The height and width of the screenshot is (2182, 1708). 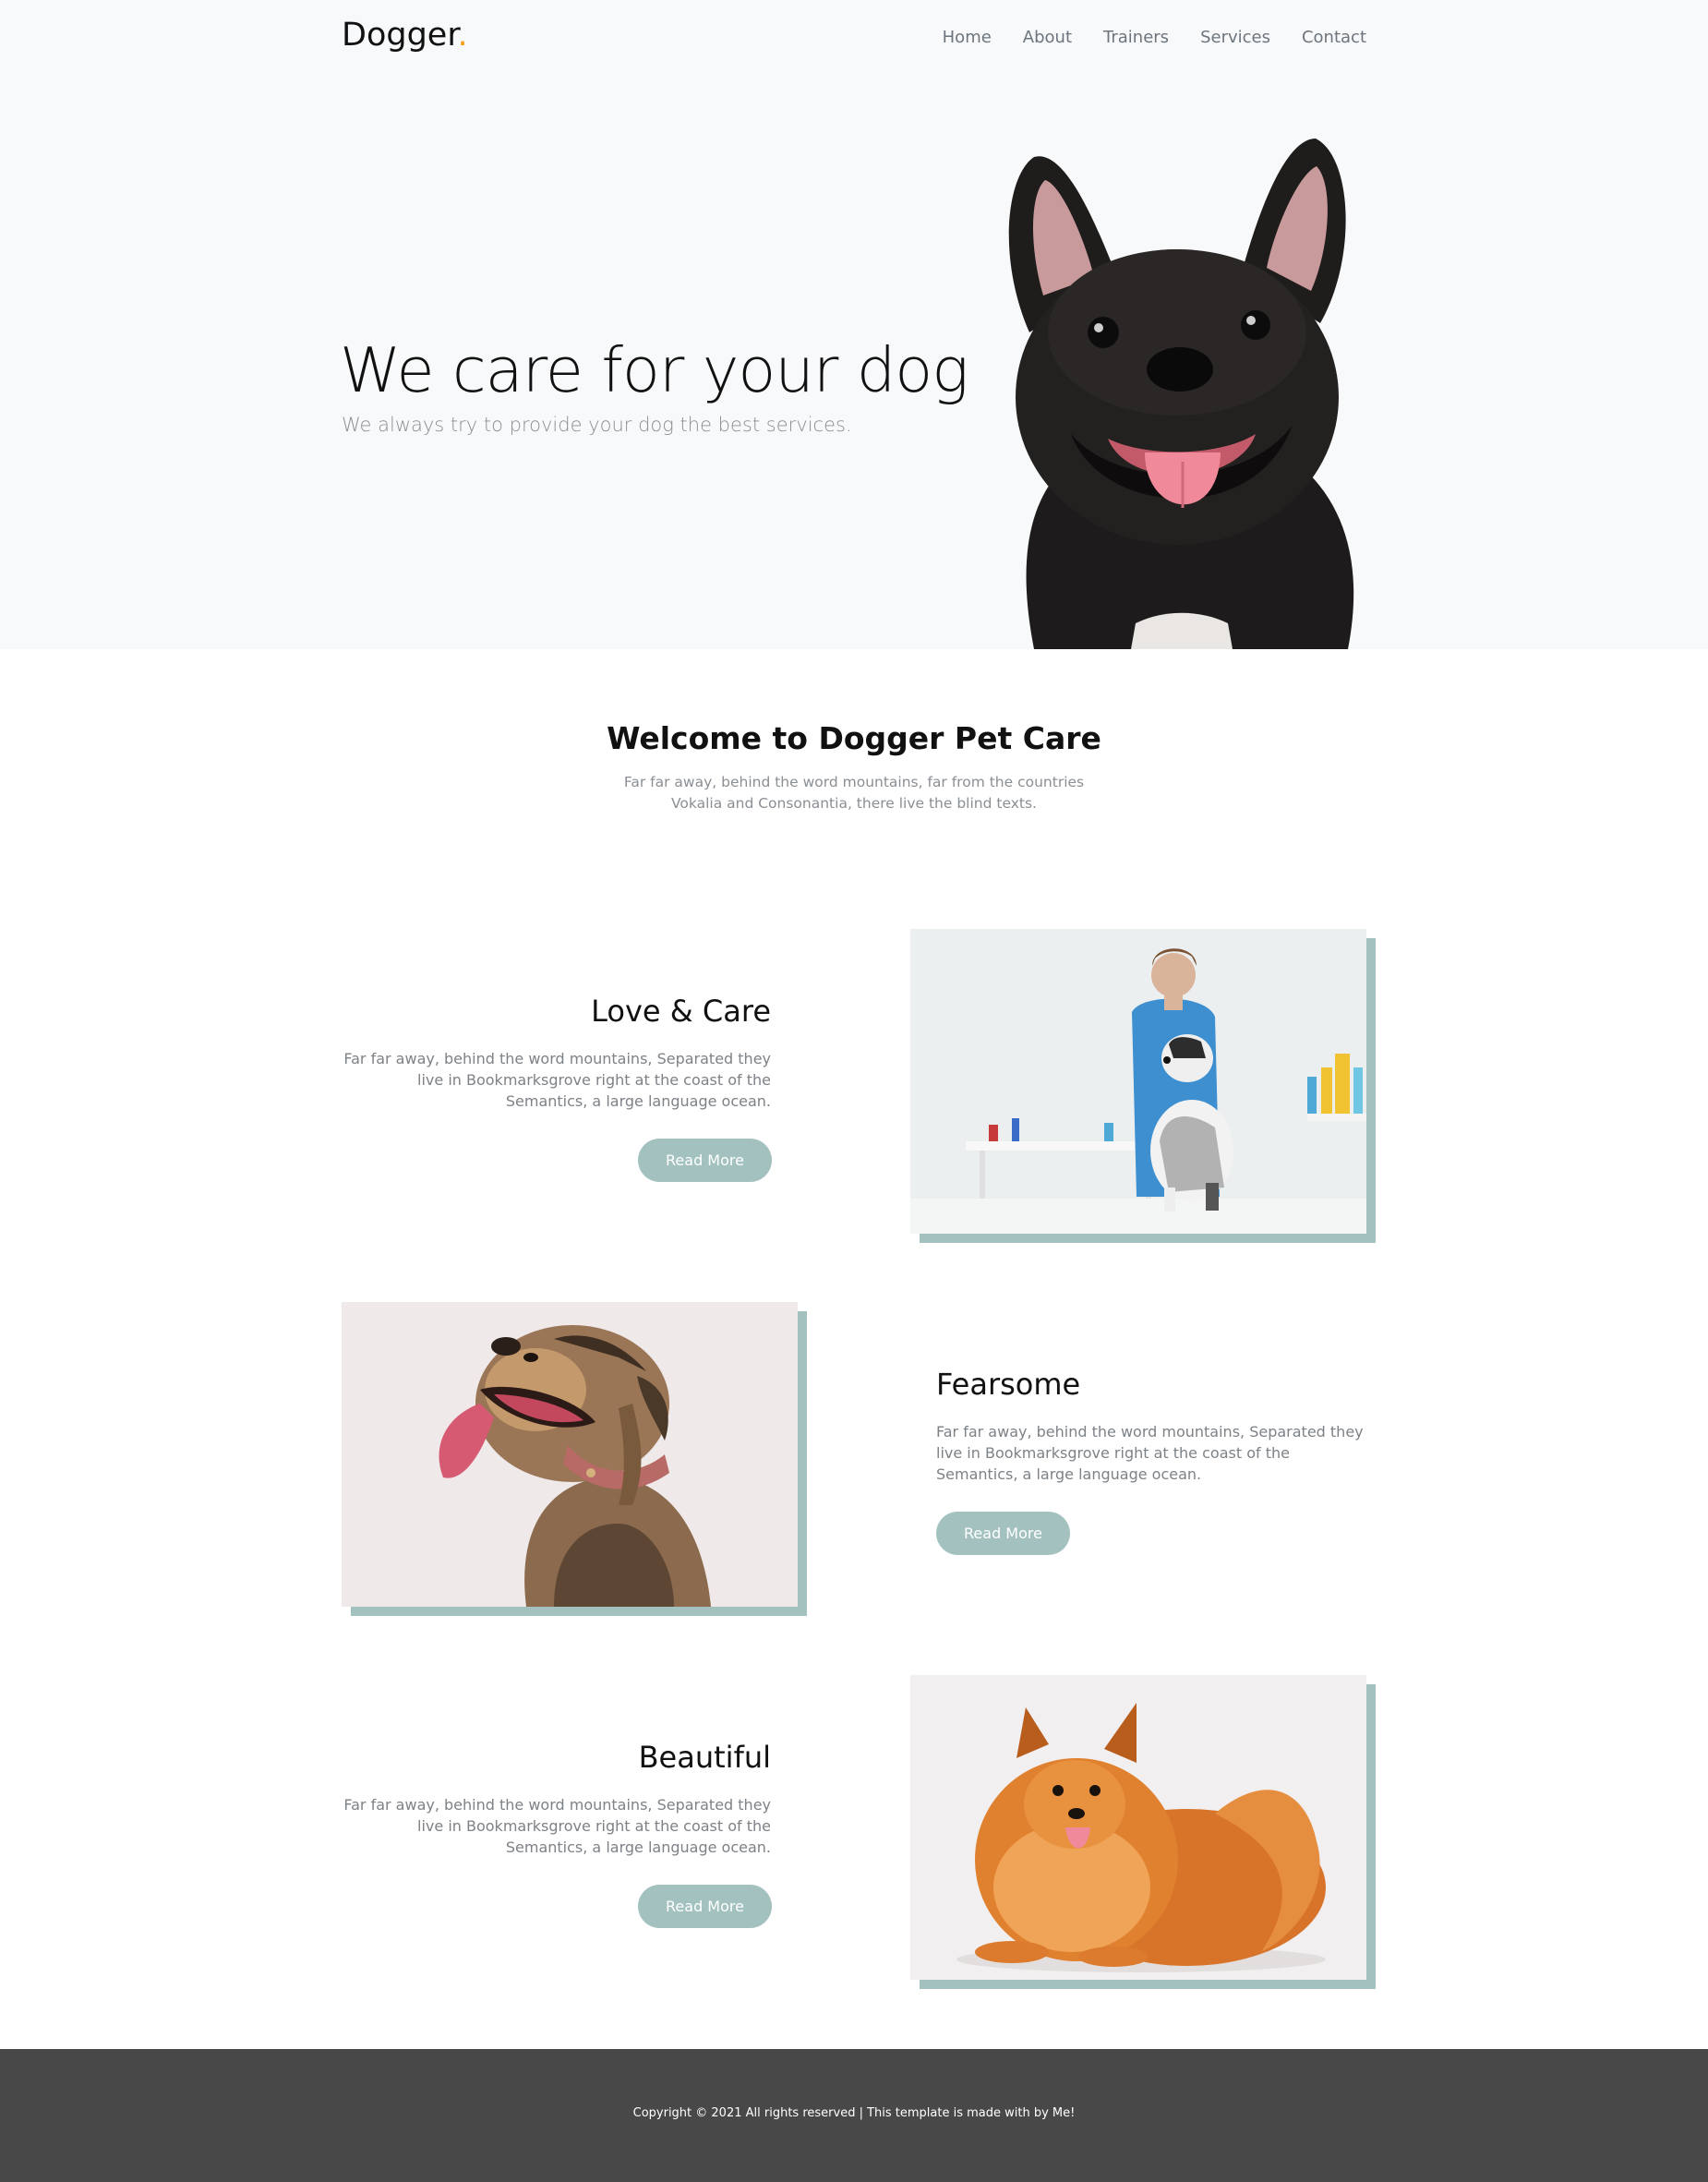 What do you see at coordinates (705, 1907) in the screenshot?
I see `read-more-button-beautiful: Read More` at bounding box center [705, 1907].